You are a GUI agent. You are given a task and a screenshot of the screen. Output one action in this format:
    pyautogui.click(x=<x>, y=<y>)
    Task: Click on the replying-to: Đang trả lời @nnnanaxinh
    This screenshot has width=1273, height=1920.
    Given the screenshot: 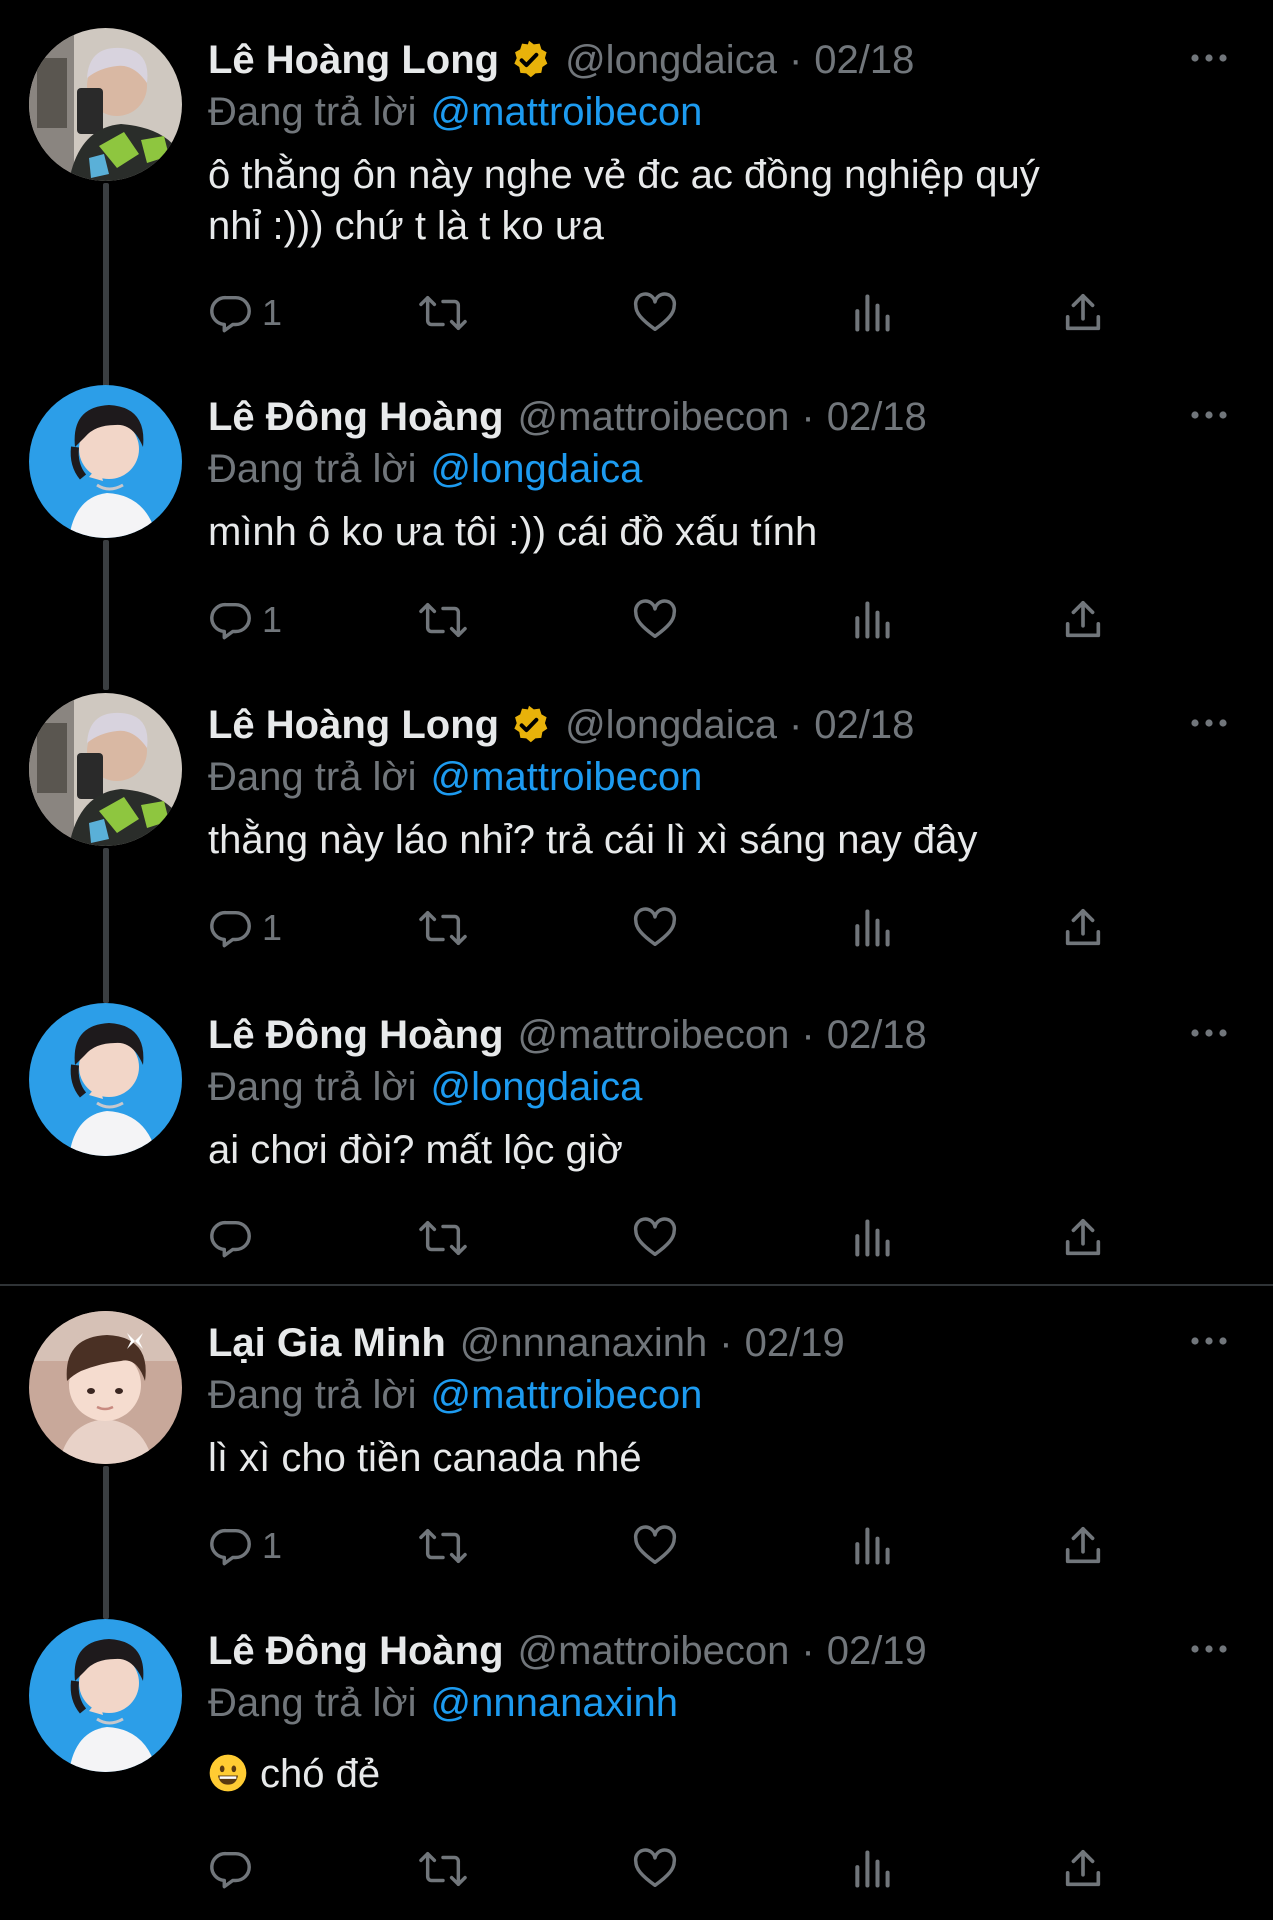 What is the action you would take?
    pyautogui.click(x=443, y=1703)
    